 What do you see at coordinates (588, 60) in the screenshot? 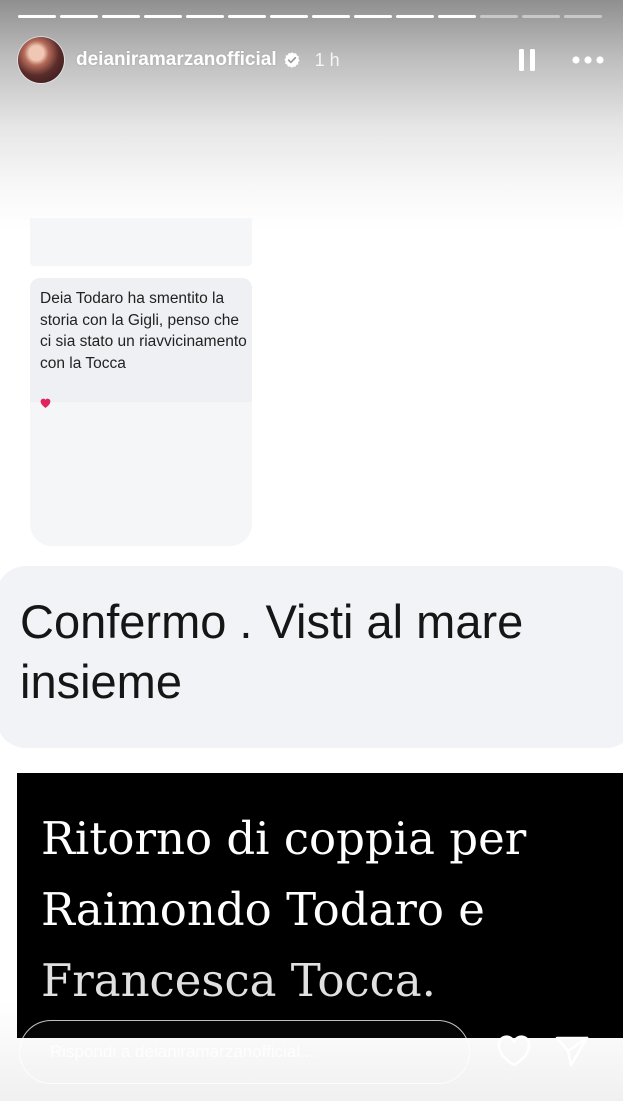
I see `more-options-icon` at bounding box center [588, 60].